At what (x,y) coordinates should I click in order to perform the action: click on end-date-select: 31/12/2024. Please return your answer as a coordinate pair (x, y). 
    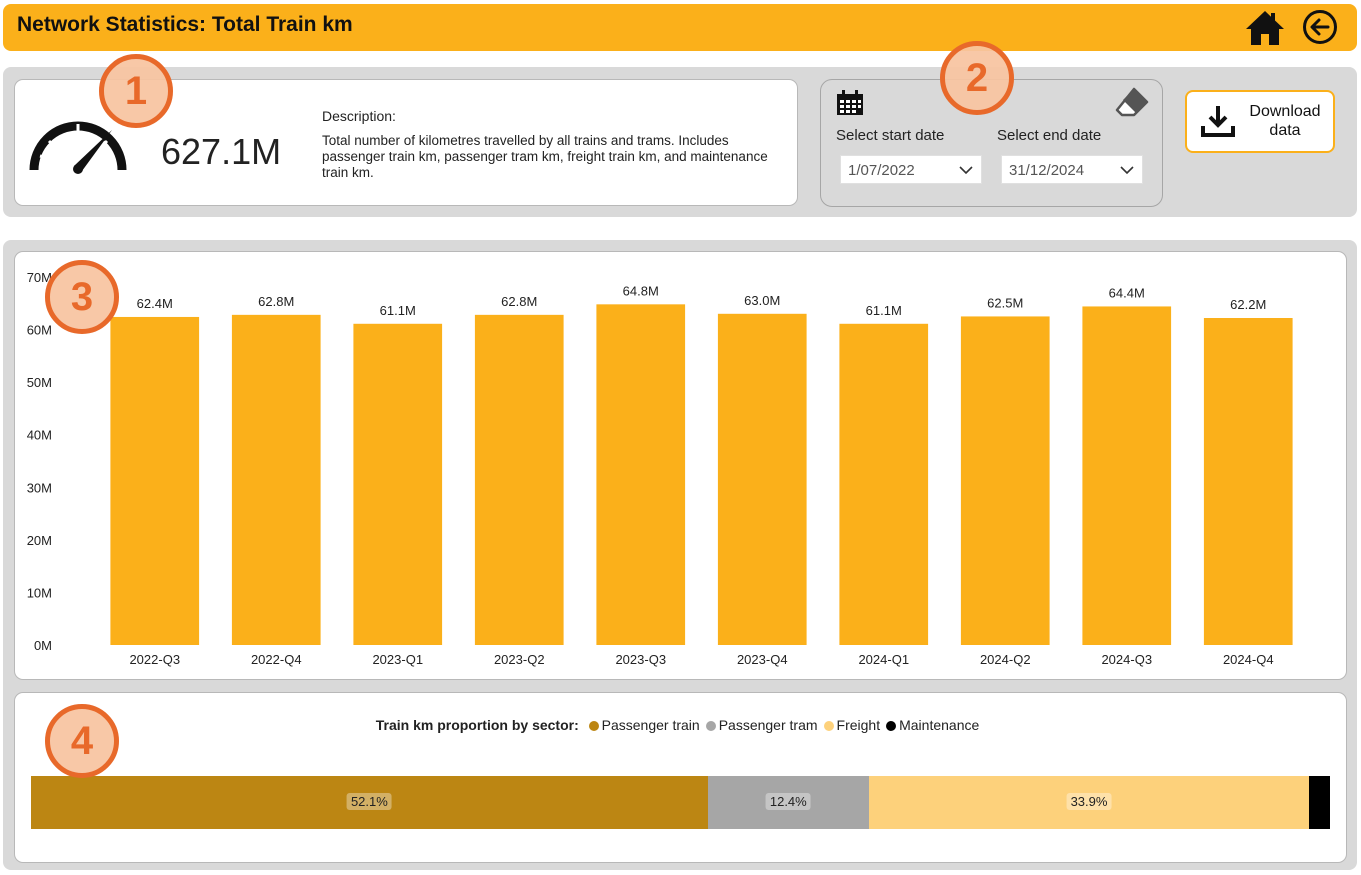
    Looking at the image, I should click on (1072, 169).